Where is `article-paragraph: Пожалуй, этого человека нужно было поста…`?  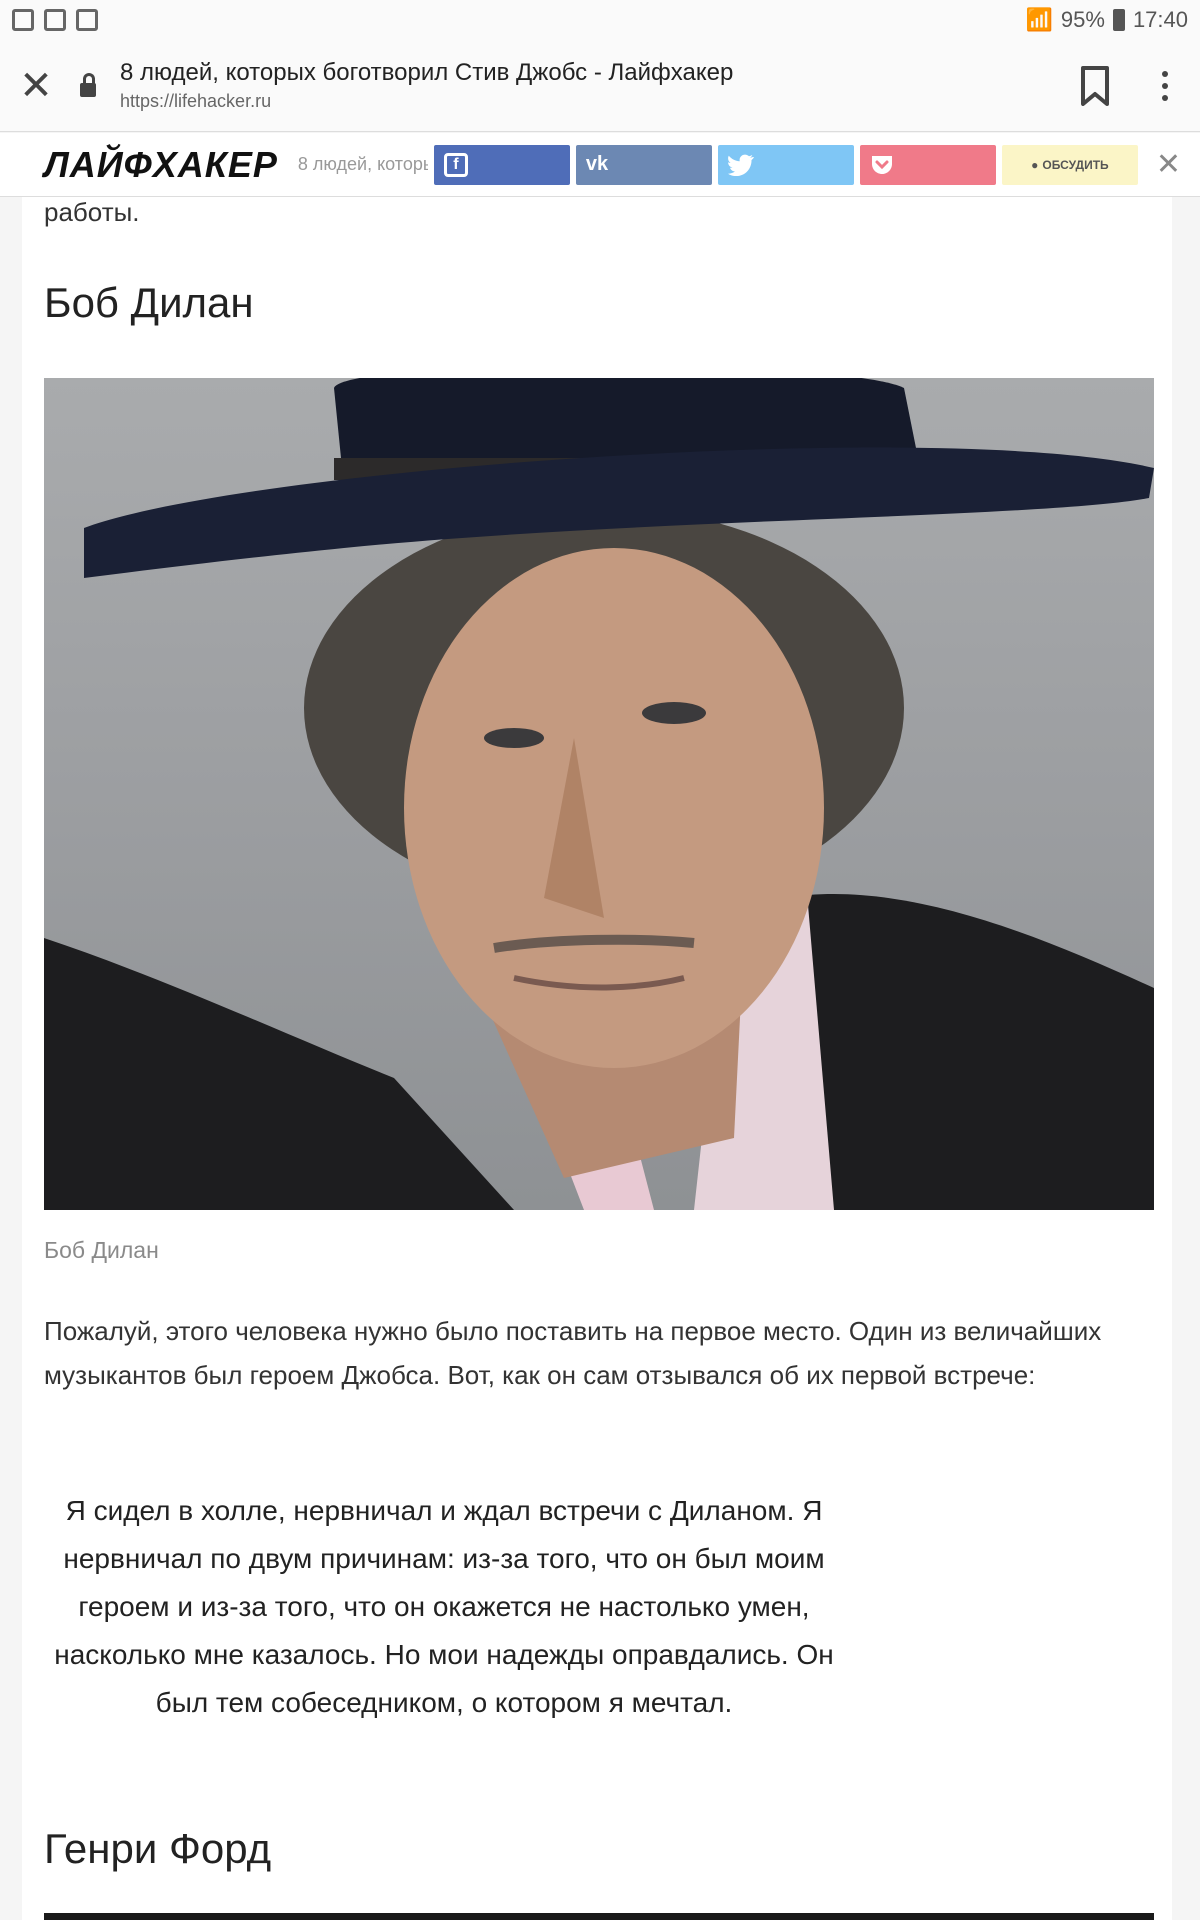 article-paragraph: Пожалуй, этого человека нужно было поста… is located at coordinates (573, 1353).